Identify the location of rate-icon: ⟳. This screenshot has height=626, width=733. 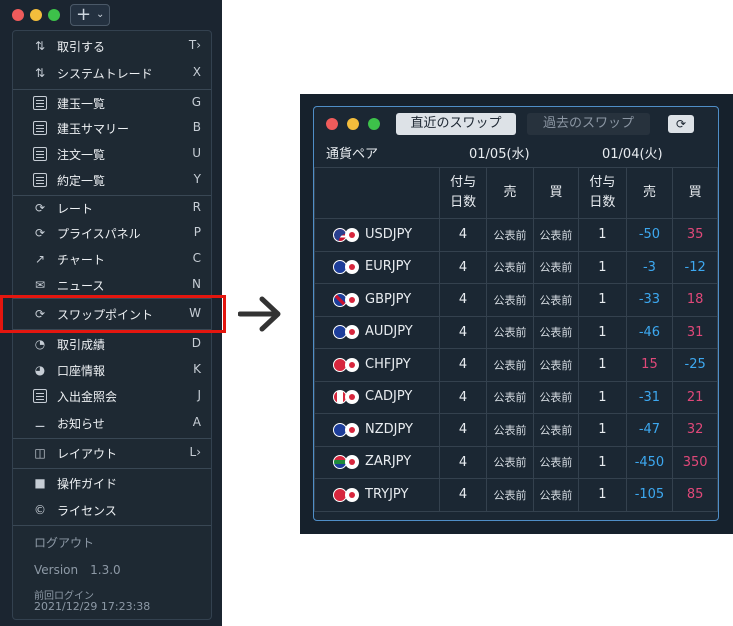
(40, 208).